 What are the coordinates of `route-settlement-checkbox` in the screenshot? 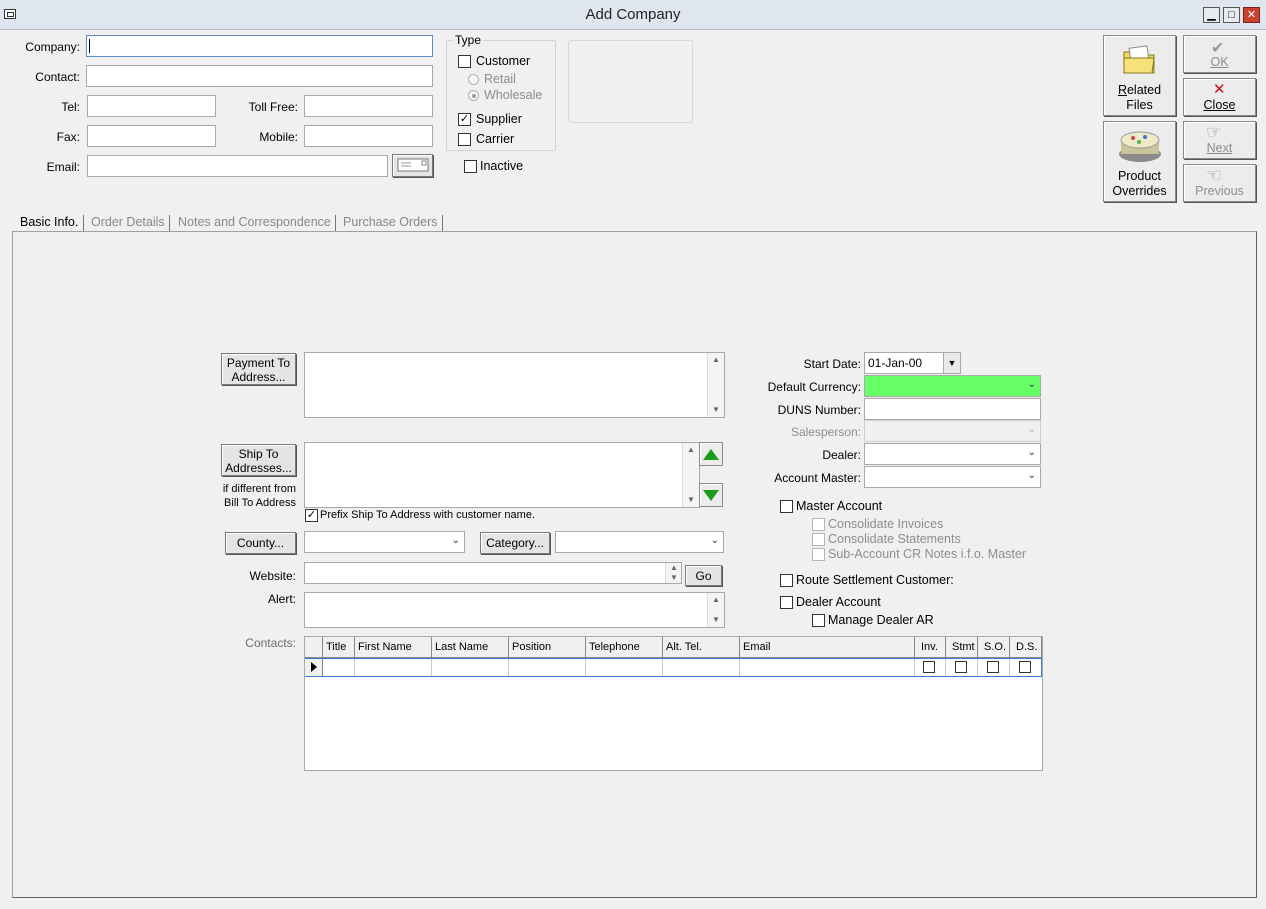 It's located at (786, 580).